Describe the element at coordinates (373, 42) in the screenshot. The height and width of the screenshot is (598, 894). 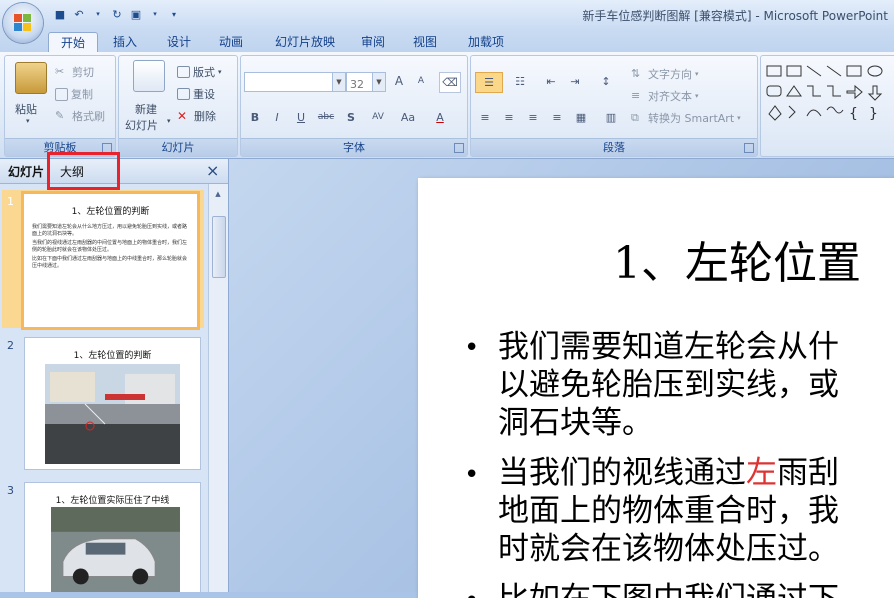
I see `tab-review: 审阅` at that location.